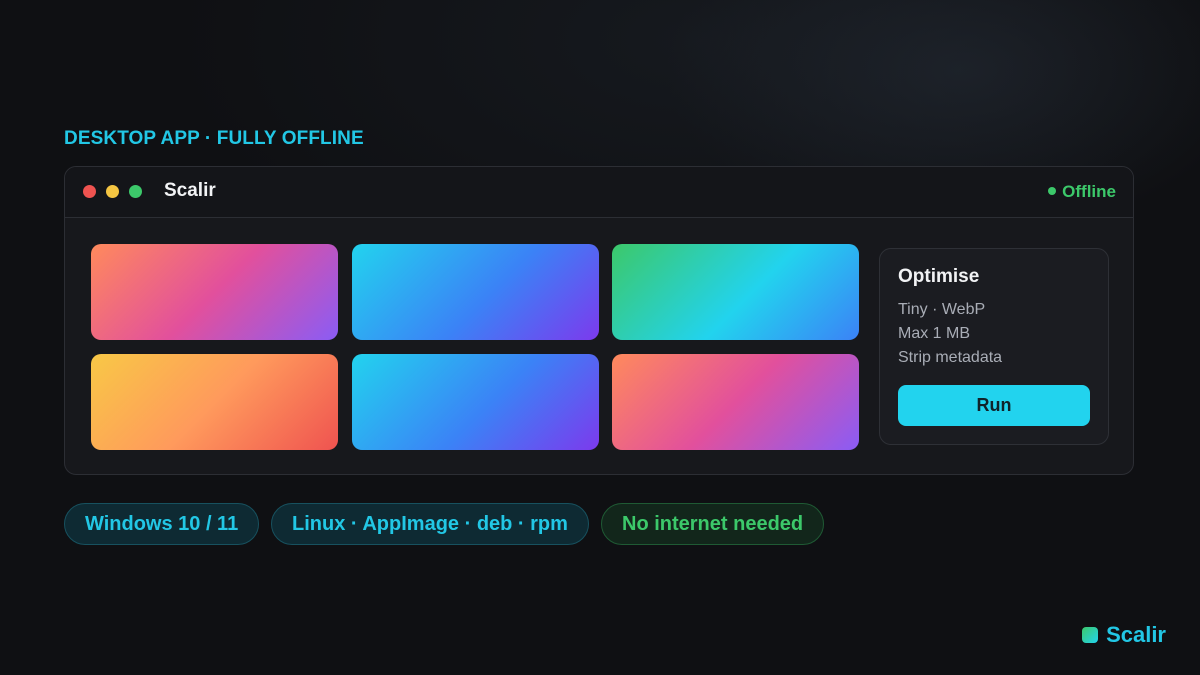  Describe the element at coordinates (599, 192) in the screenshot. I see `window-titlebar: Scalir Offline` at that location.